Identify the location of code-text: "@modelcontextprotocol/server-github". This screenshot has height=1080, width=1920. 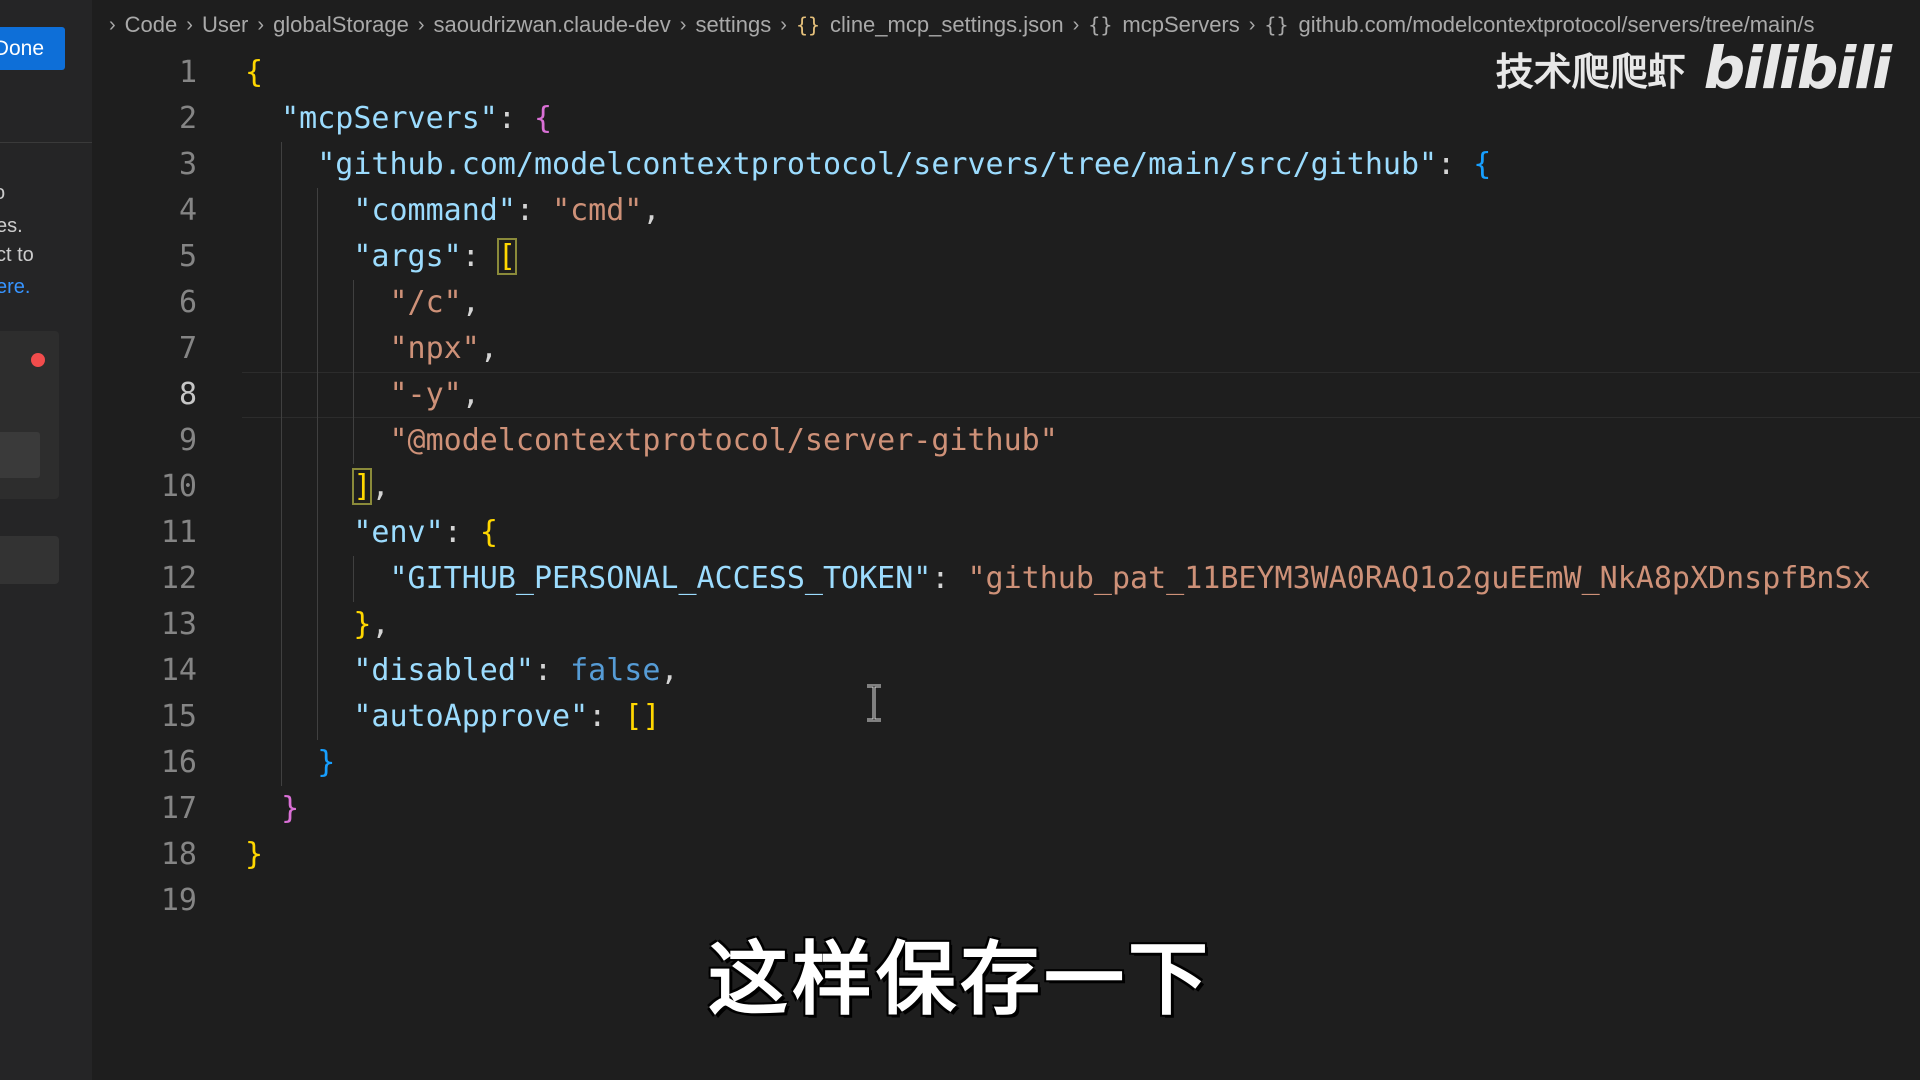
(723, 440).